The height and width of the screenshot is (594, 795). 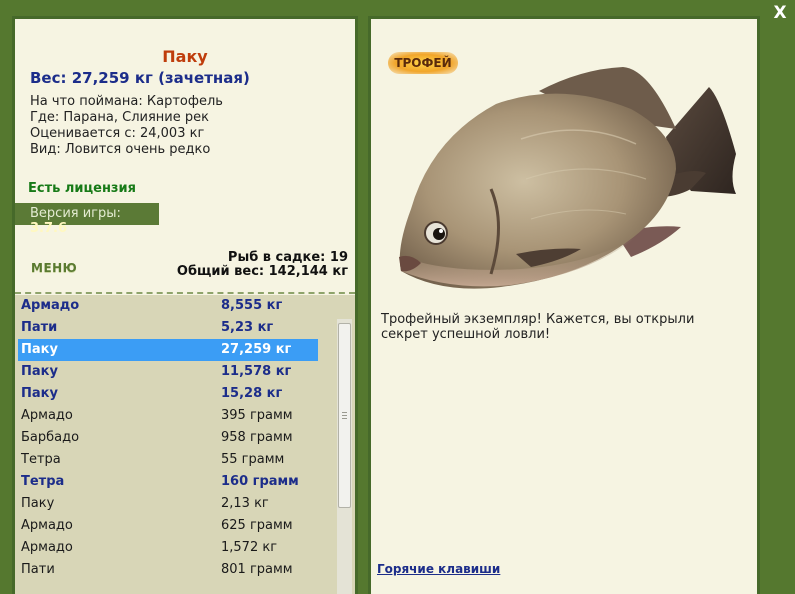 What do you see at coordinates (117, 133) in the screenshot?
I see `valuation-info: Оценивается с: 24,003 кг` at bounding box center [117, 133].